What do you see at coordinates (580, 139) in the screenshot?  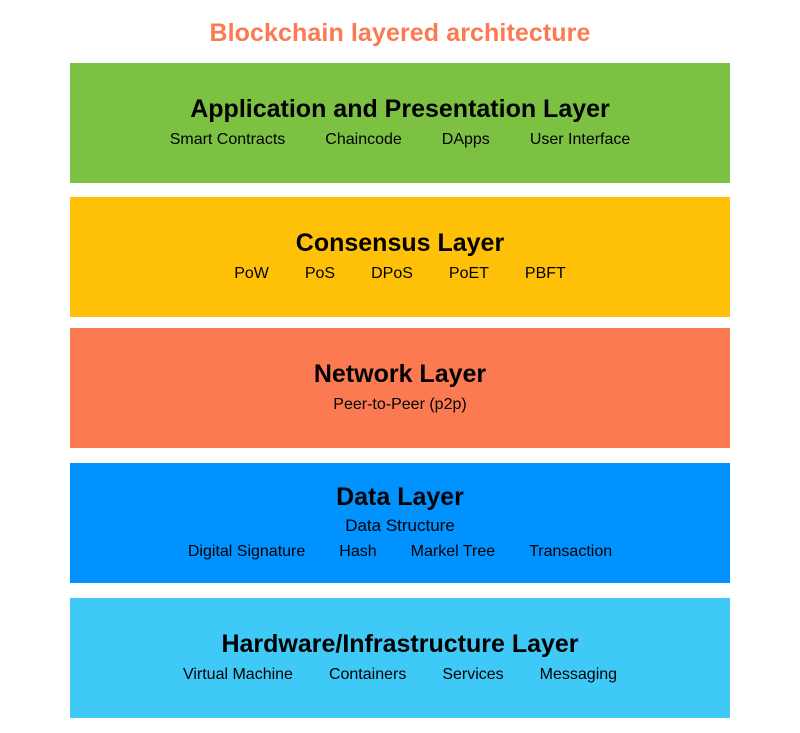 I see `layer-item: User Interface` at bounding box center [580, 139].